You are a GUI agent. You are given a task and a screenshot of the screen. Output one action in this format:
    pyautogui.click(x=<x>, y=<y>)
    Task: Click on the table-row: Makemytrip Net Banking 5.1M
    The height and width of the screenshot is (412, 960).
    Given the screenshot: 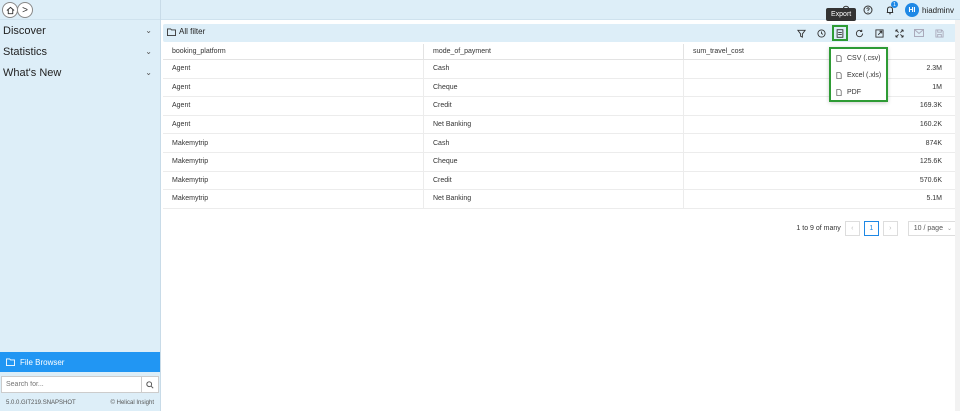 What is the action you would take?
    pyautogui.click(x=559, y=199)
    